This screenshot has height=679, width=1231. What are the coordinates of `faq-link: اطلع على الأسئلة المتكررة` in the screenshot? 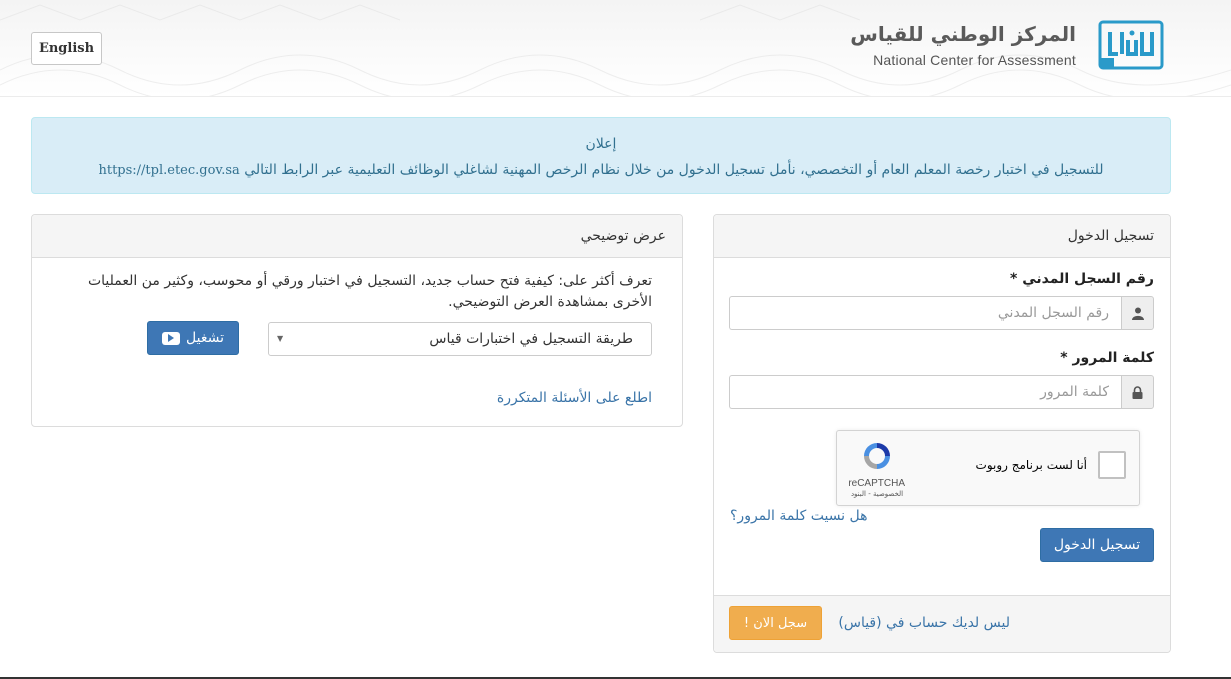 It's located at (574, 398).